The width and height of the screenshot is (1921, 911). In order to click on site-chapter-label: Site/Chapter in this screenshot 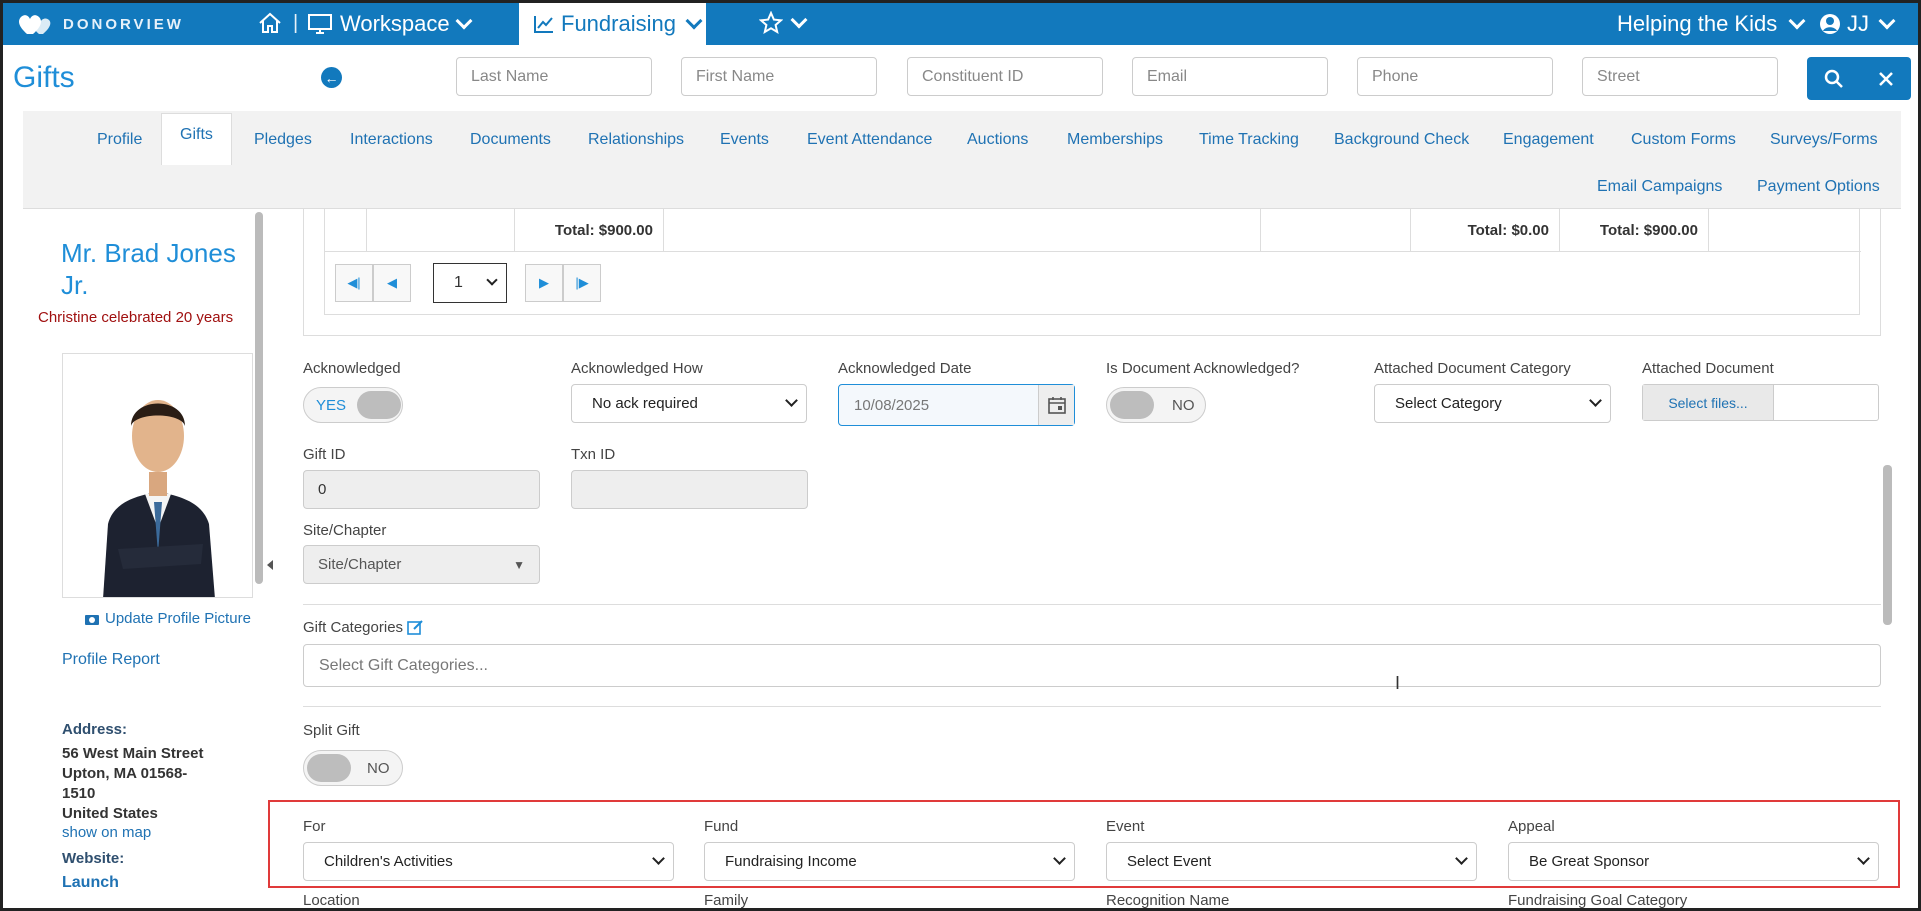, I will do `click(345, 530)`.